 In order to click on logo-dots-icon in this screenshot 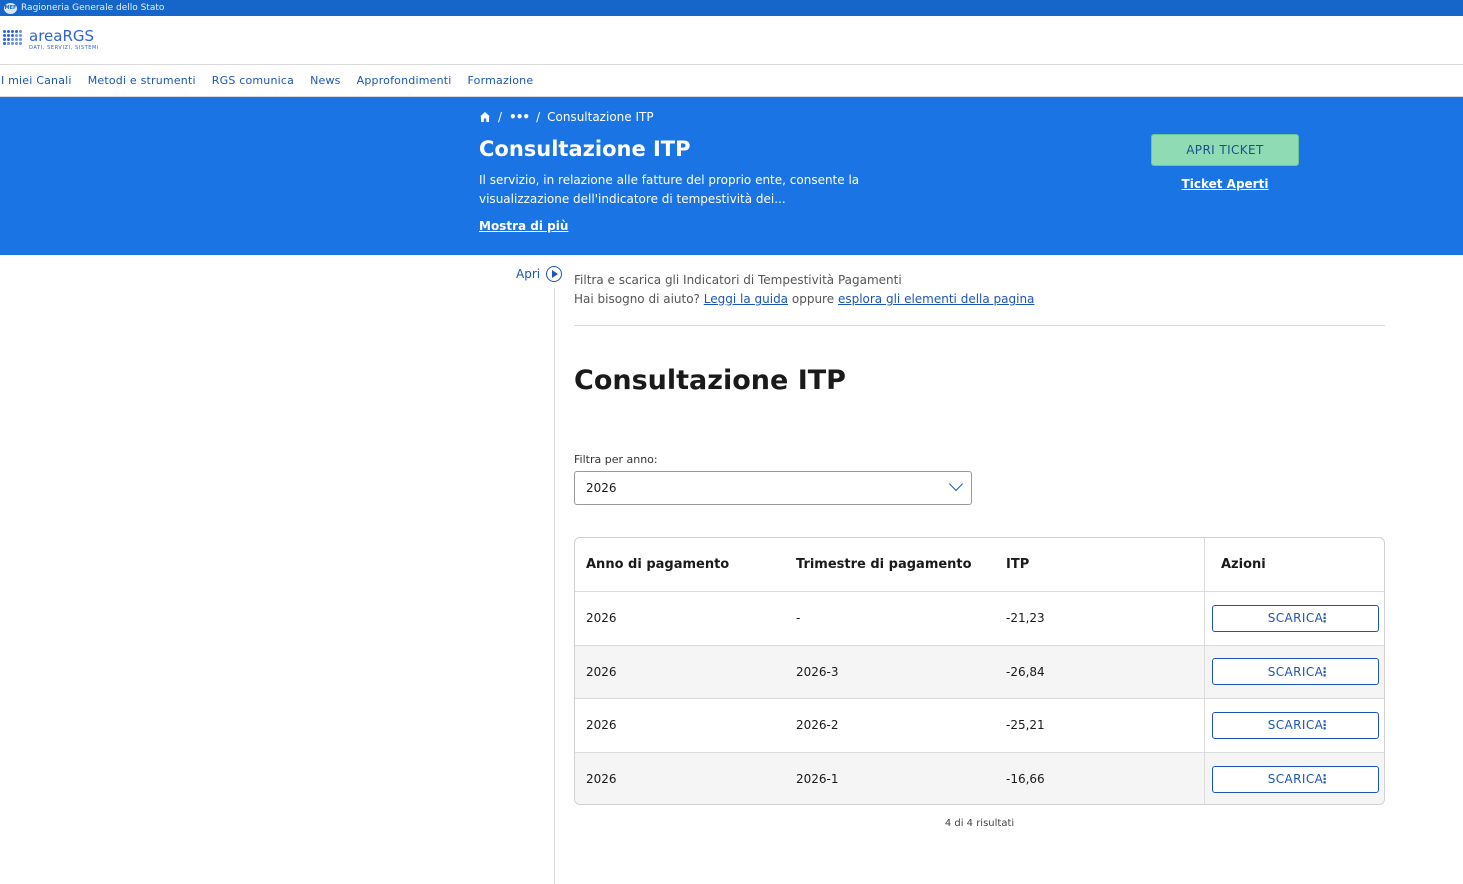, I will do `click(12, 37)`.